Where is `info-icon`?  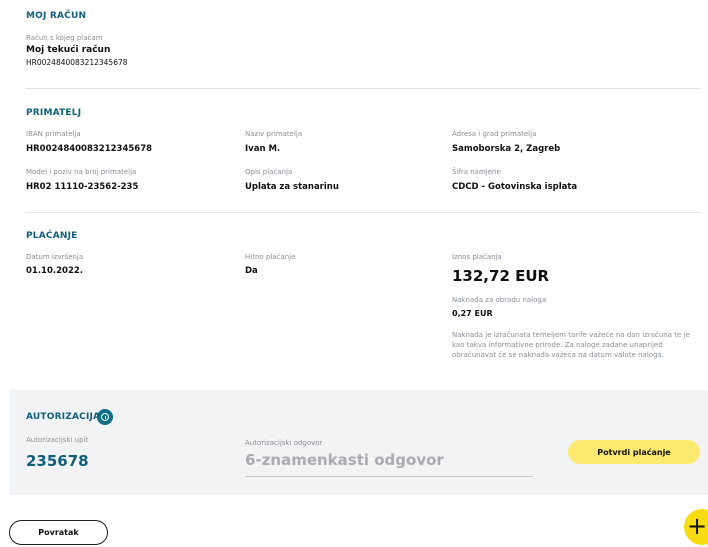
info-icon is located at coordinates (105, 417).